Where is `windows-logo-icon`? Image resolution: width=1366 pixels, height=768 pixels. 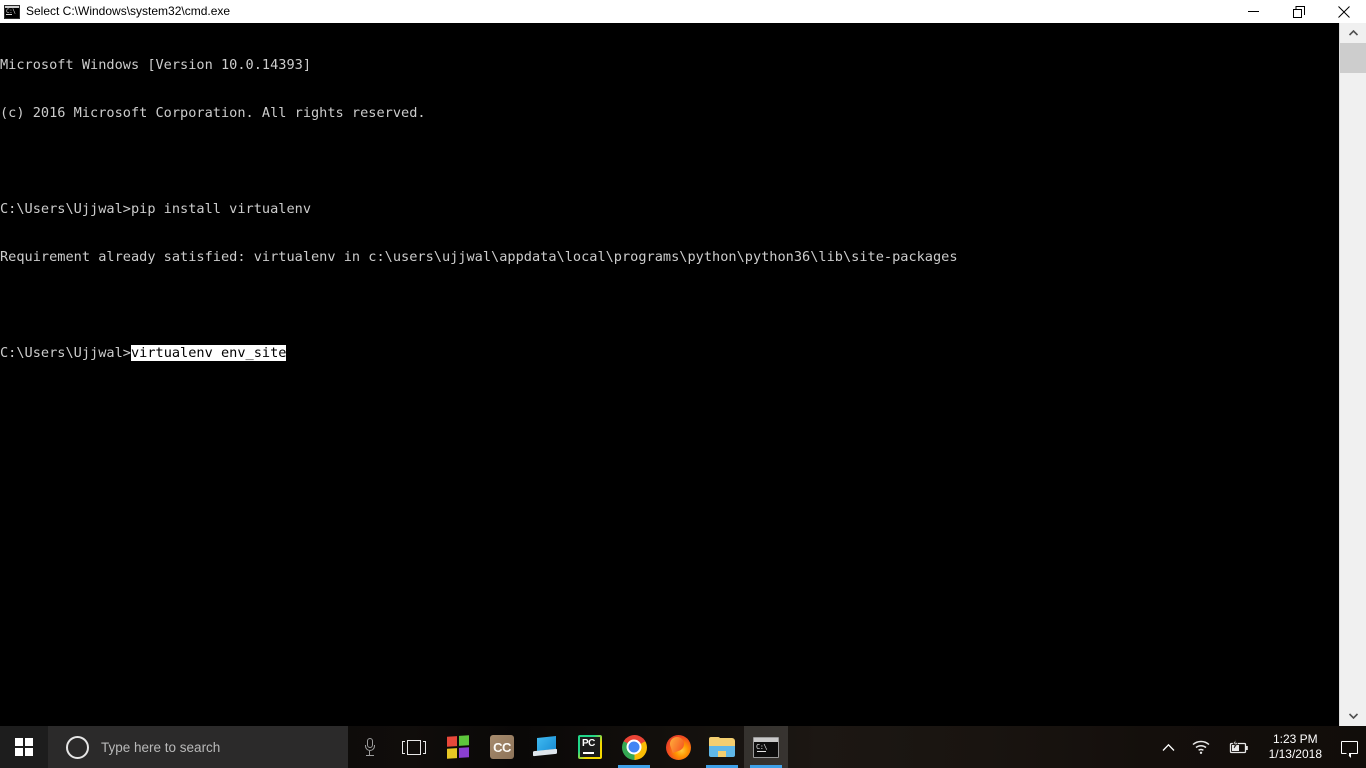 windows-logo-icon is located at coordinates (24, 747).